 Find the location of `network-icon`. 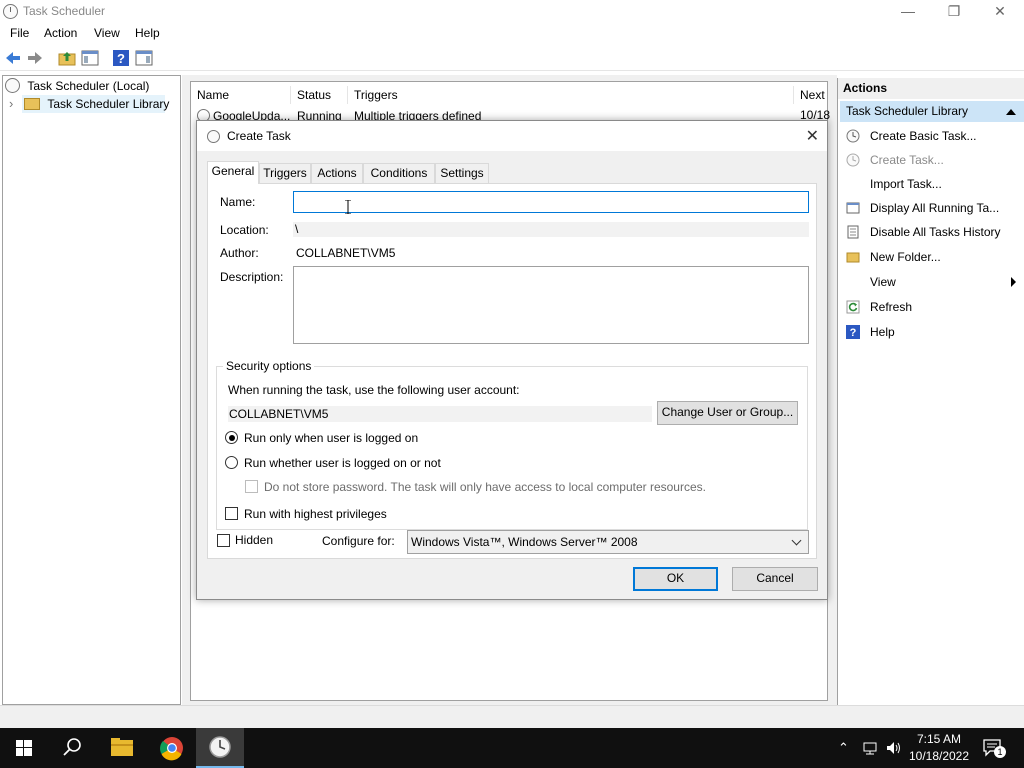

network-icon is located at coordinates (870, 748).